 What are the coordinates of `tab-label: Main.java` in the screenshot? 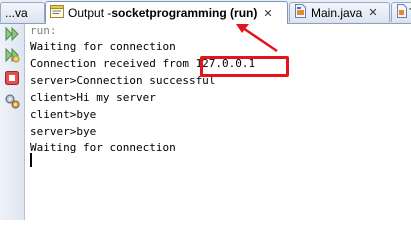 It's located at (337, 12).